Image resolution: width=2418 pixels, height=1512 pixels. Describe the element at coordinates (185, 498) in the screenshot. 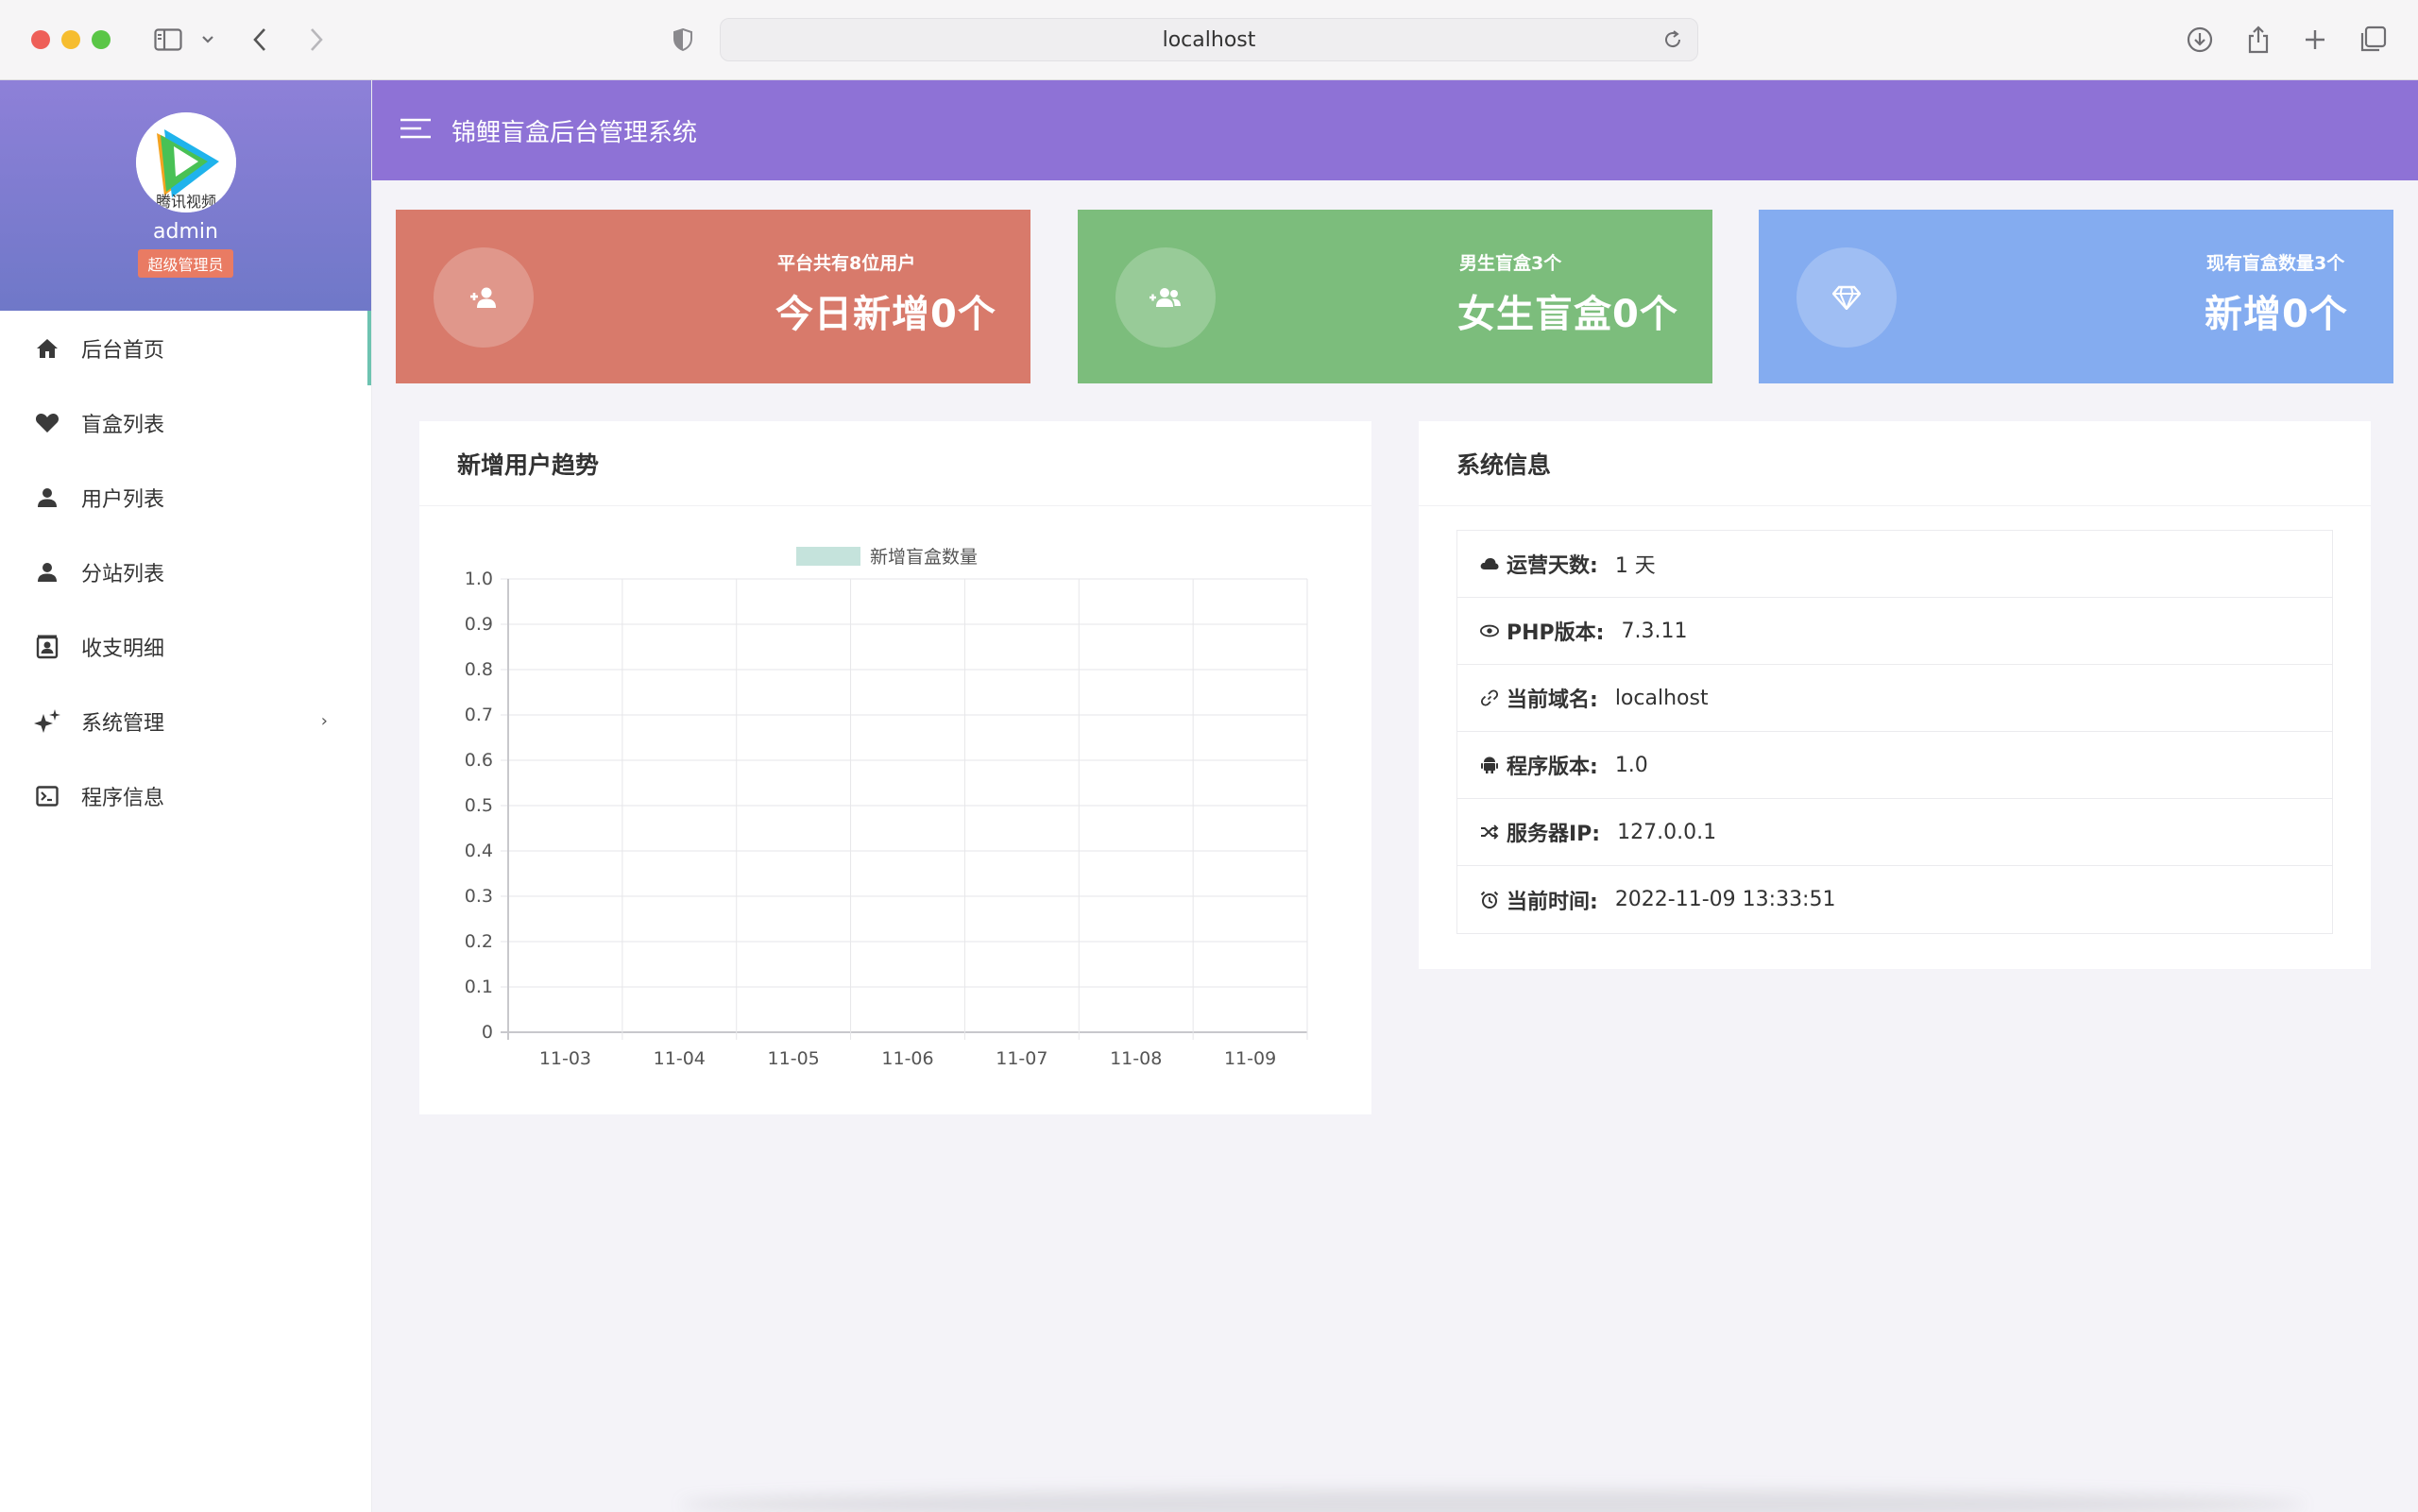

I see `sidebar-item-user-list: 用户列表` at that location.